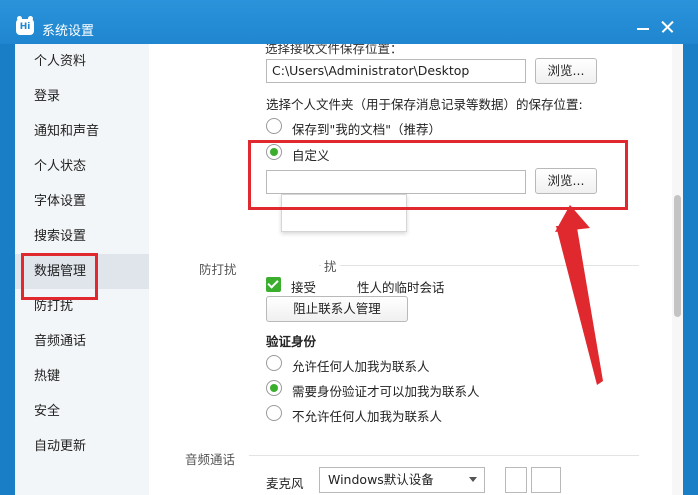  Describe the element at coordinates (274, 413) in the screenshot. I see `radio-disallow-anyone` at that location.